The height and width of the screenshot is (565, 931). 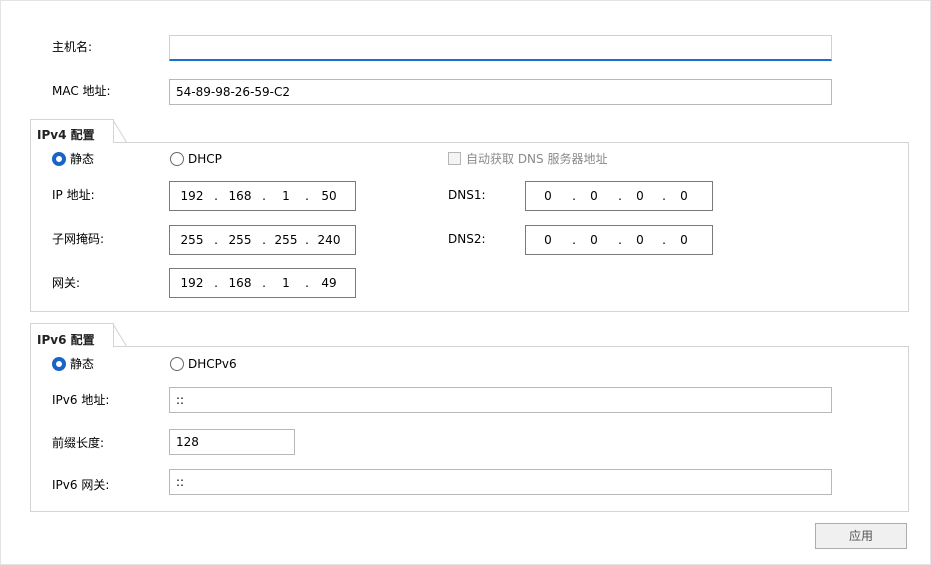 What do you see at coordinates (684, 196) in the screenshot?
I see `dns1-octet-4: 0` at bounding box center [684, 196].